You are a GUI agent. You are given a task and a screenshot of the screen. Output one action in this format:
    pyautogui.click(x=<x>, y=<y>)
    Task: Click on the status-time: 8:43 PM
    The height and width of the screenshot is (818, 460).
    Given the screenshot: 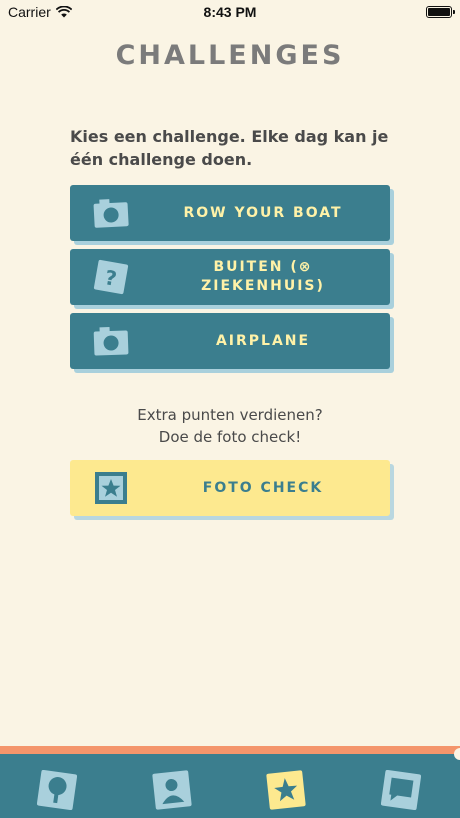 What is the action you would take?
    pyautogui.click(x=230, y=12)
    